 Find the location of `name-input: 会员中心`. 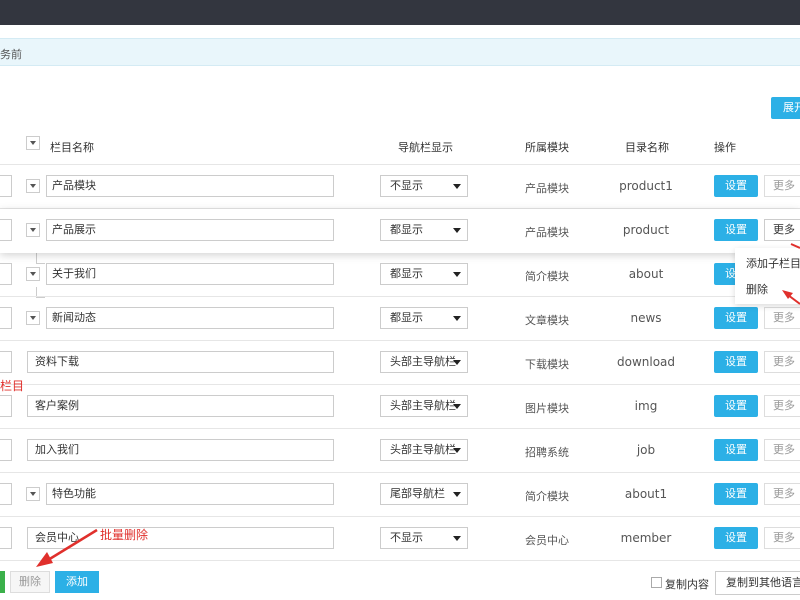

name-input: 会员中心 is located at coordinates (180, 538).